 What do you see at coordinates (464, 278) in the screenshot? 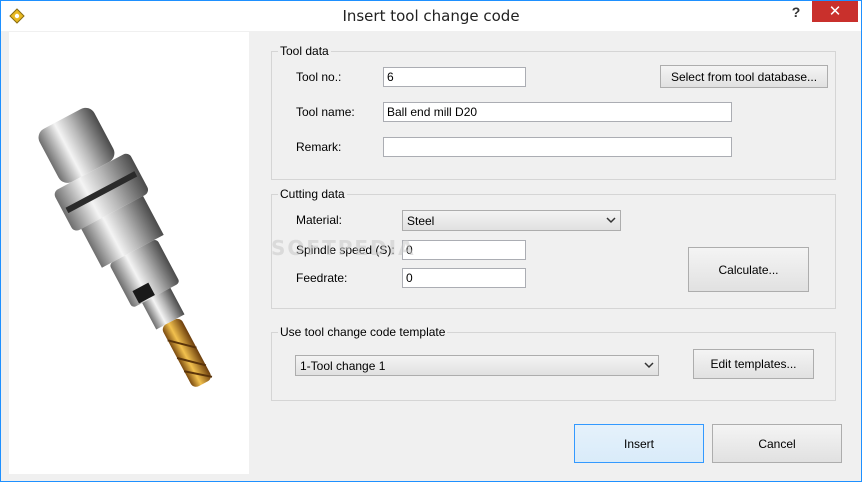
I see `feedrate-input: 0` at bounding box center [464, 278].